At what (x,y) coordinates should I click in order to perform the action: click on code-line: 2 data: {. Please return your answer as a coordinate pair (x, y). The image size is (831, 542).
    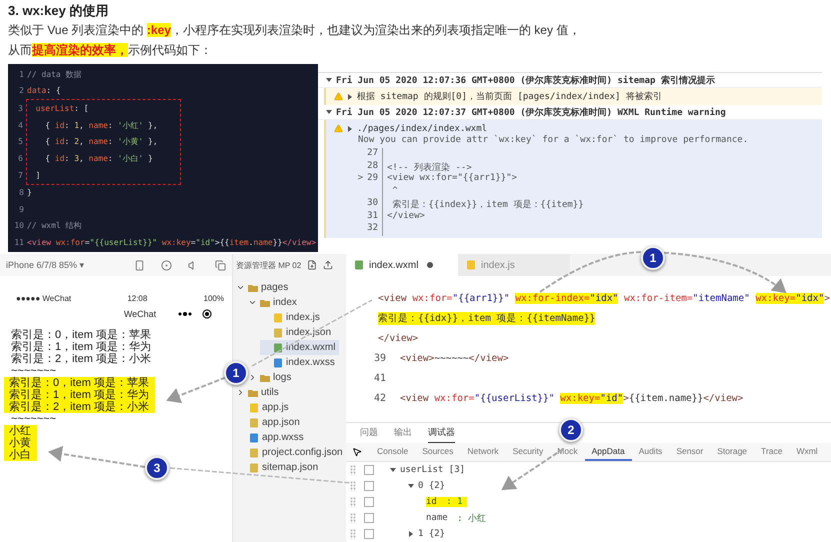
    Looking at the image, I should click on (40, 91).